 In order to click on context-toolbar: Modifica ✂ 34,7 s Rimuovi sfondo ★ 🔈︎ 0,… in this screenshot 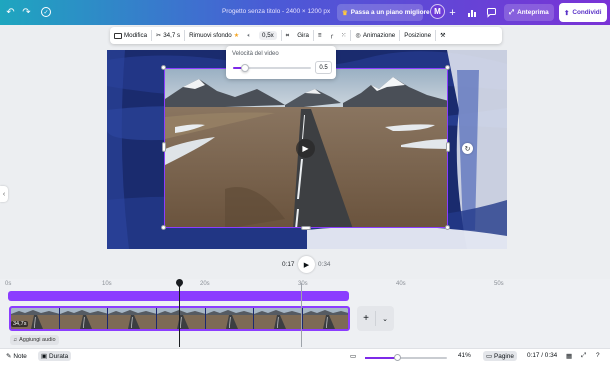, I will do `click(306, 35)`.